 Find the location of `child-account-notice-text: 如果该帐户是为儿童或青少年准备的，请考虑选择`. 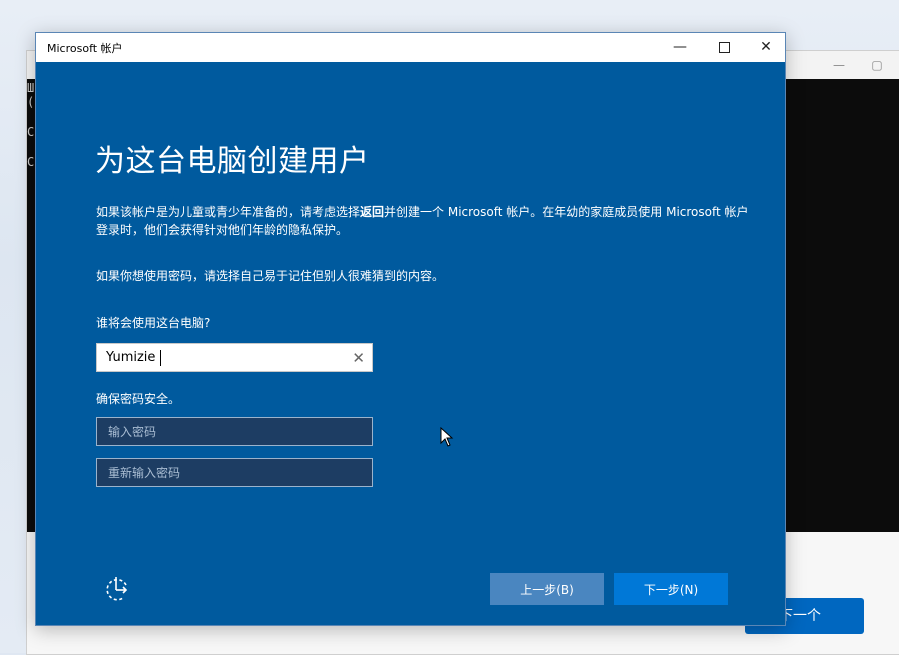

child-account-notice-text: 如果该帐户是为儿童或青少年准备的，请考虑选择 is located at coordinates (228, 212).